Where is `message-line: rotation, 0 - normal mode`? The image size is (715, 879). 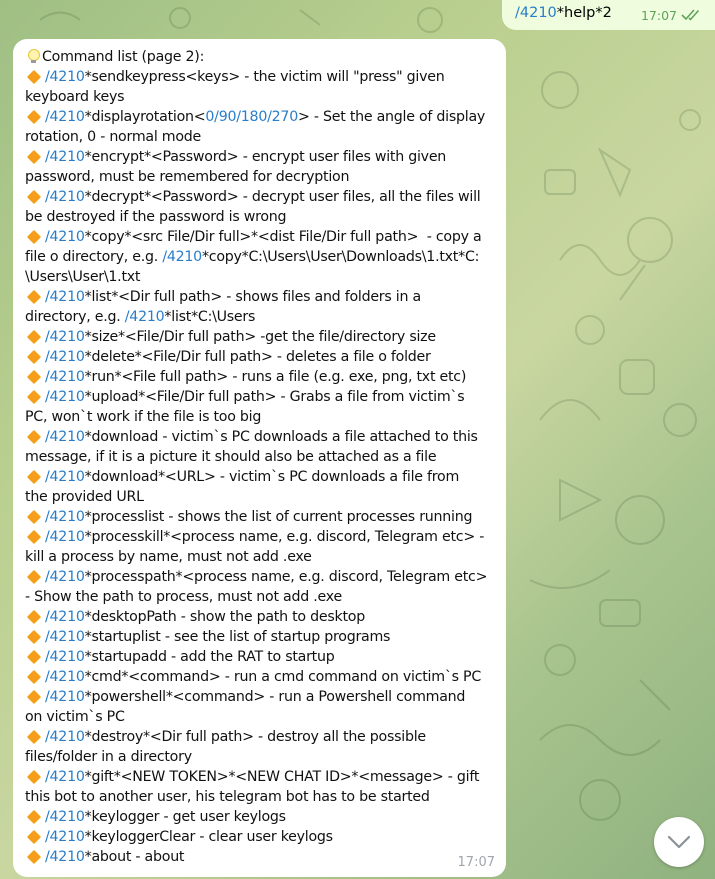
message-line: rotation, 0 - normal mode is located at coordinates (261, 137).